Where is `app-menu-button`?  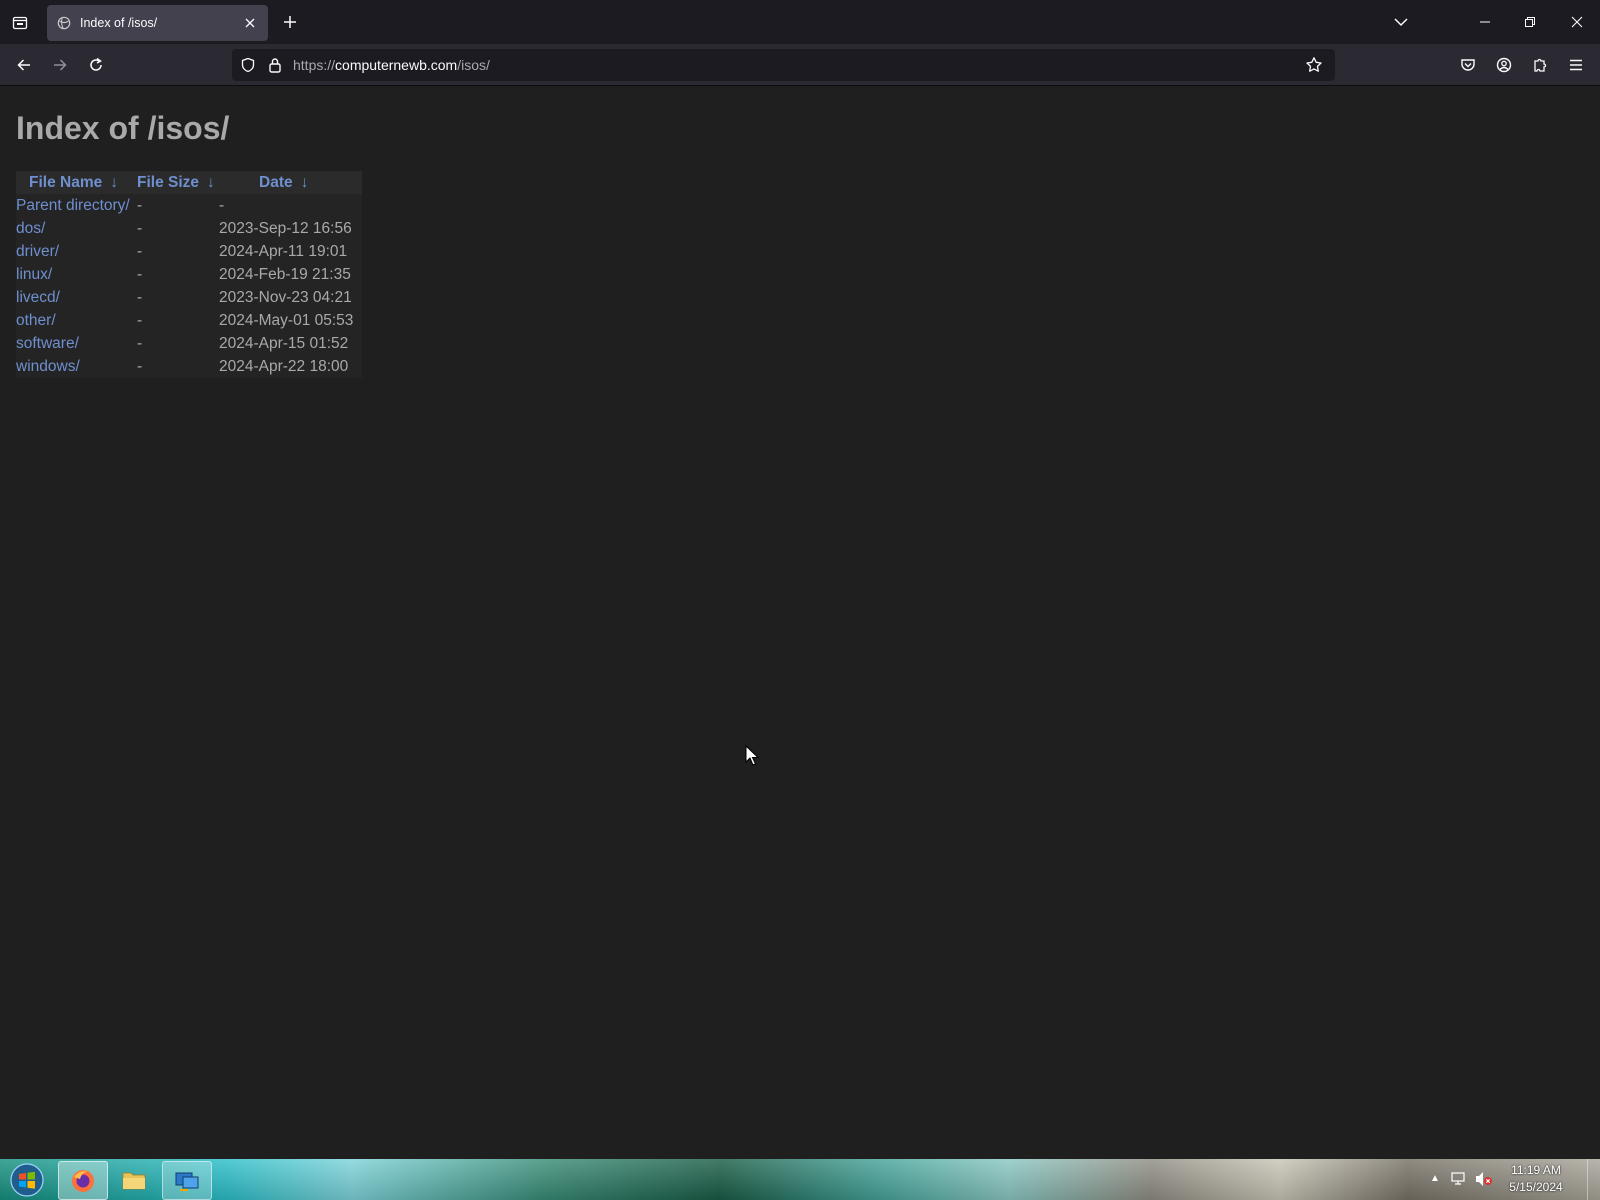
app-menu-button is located at coordinates (1576, 65).